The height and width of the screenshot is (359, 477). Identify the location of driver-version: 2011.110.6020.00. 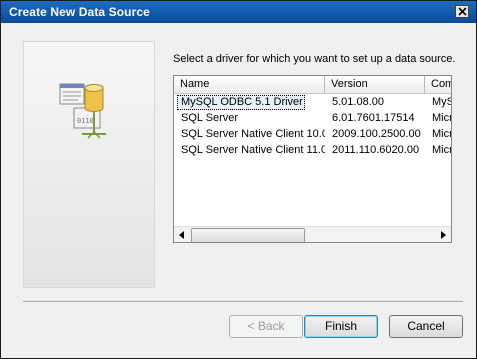
(376, 150).